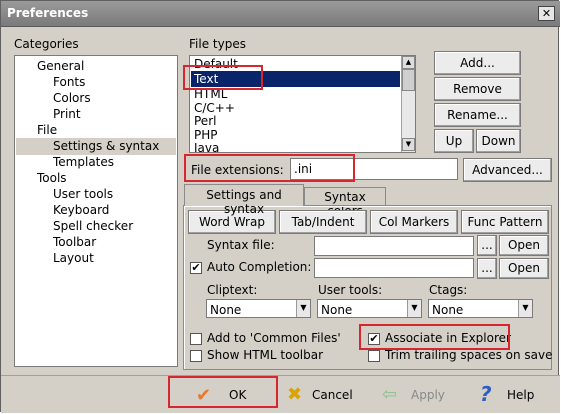 The image size is (561, 414). I want to click on window-title: Preferences, so click(48, 13).